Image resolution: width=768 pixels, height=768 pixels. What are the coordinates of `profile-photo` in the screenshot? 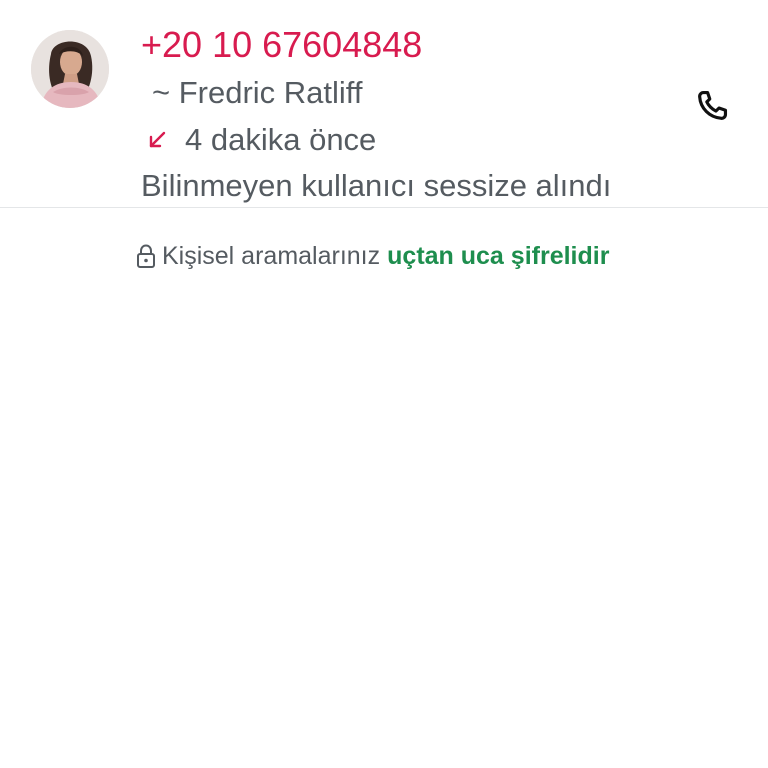 It's located at (70, 69).